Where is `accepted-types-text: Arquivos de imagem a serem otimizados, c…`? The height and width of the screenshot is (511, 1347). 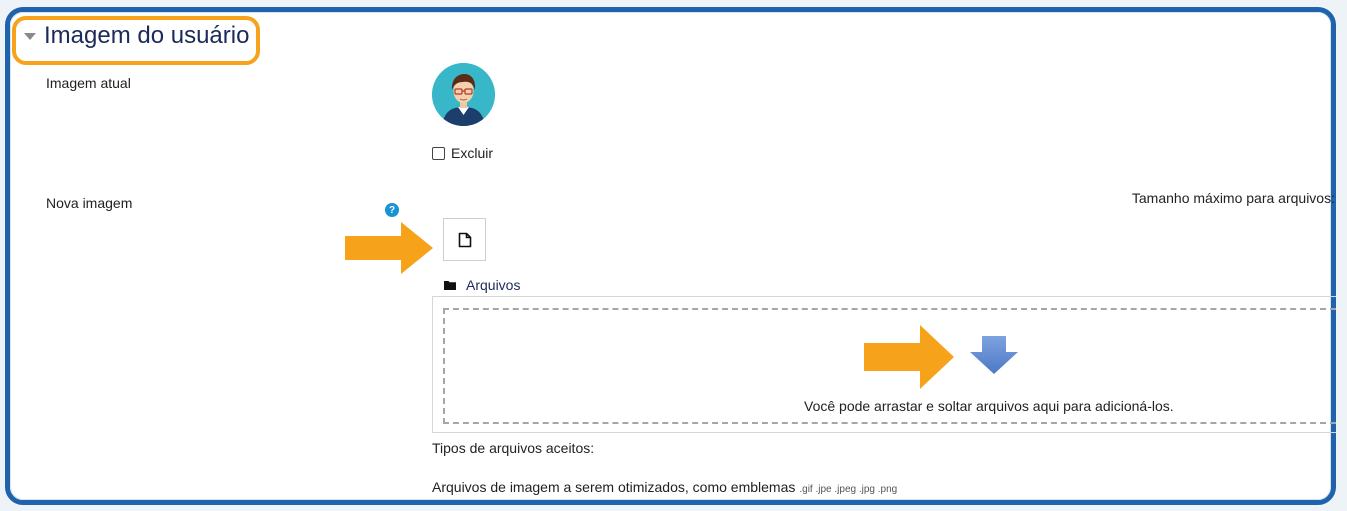 accepted-types-text: Arquivos de imagem a serem otimizados, c… is located at coordinates (614, 487).